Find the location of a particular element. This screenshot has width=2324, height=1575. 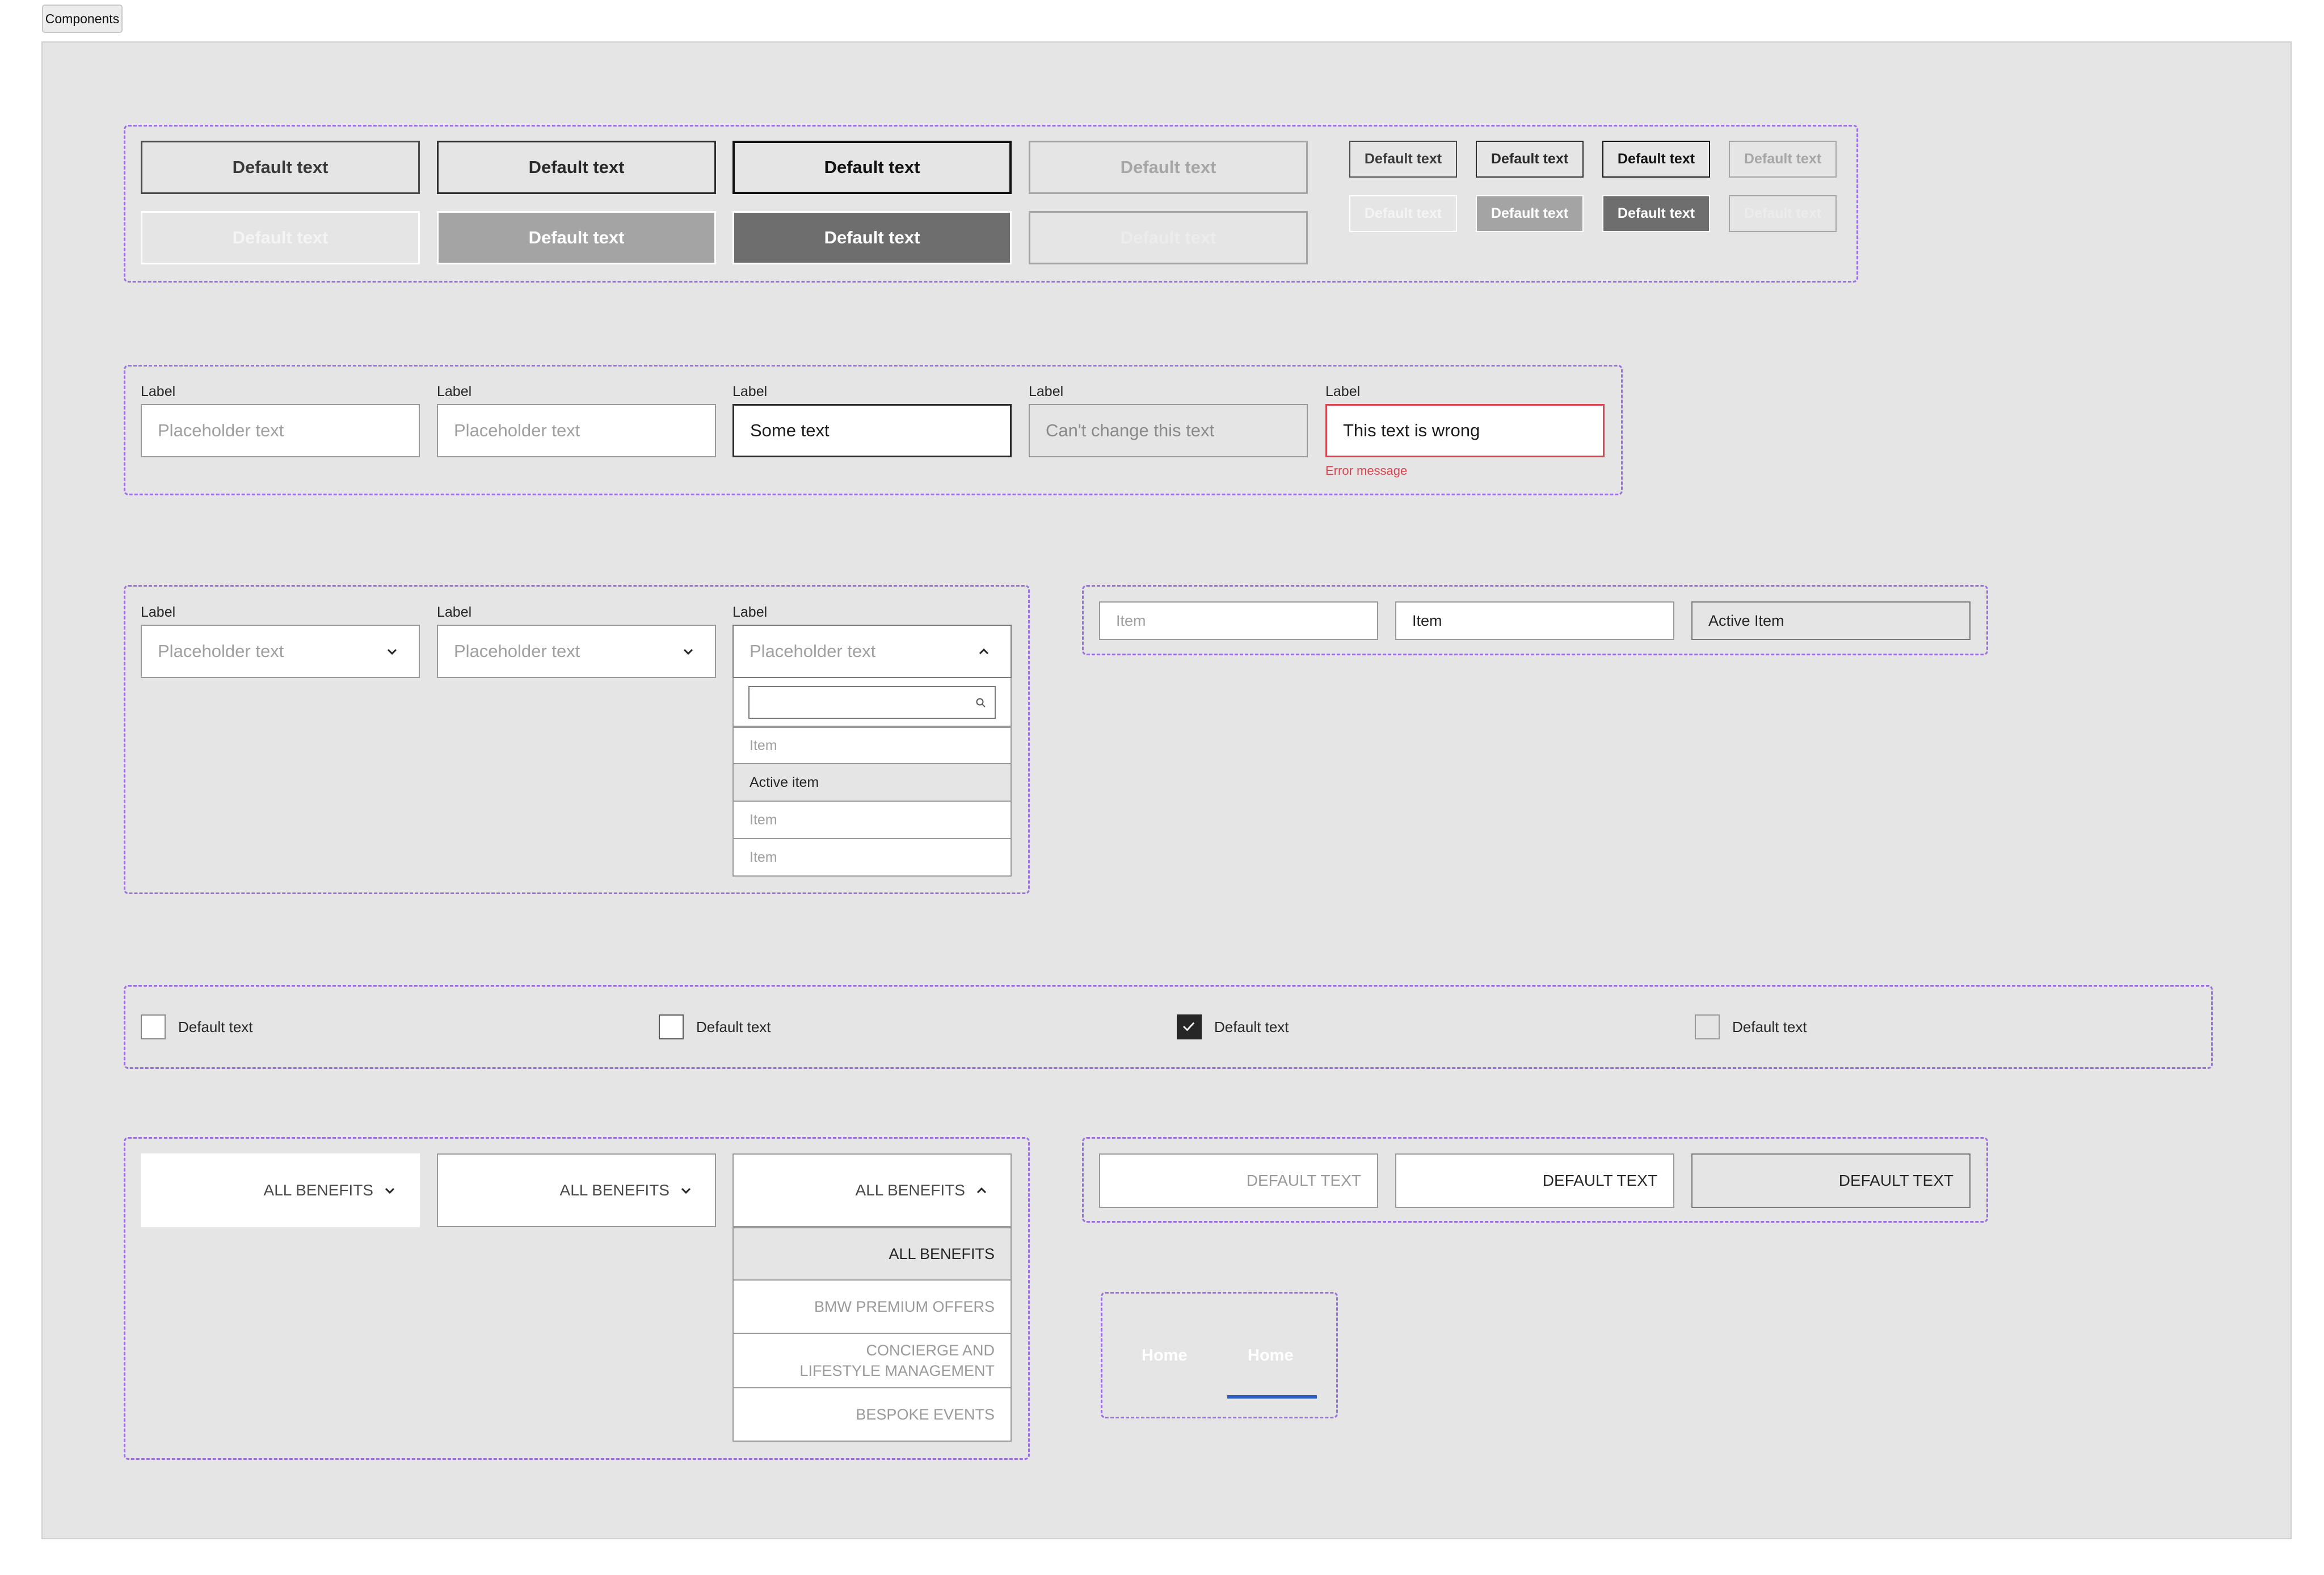

upper-button-active: DEFAULT TEXT is located at coordinates (1831, 1180).